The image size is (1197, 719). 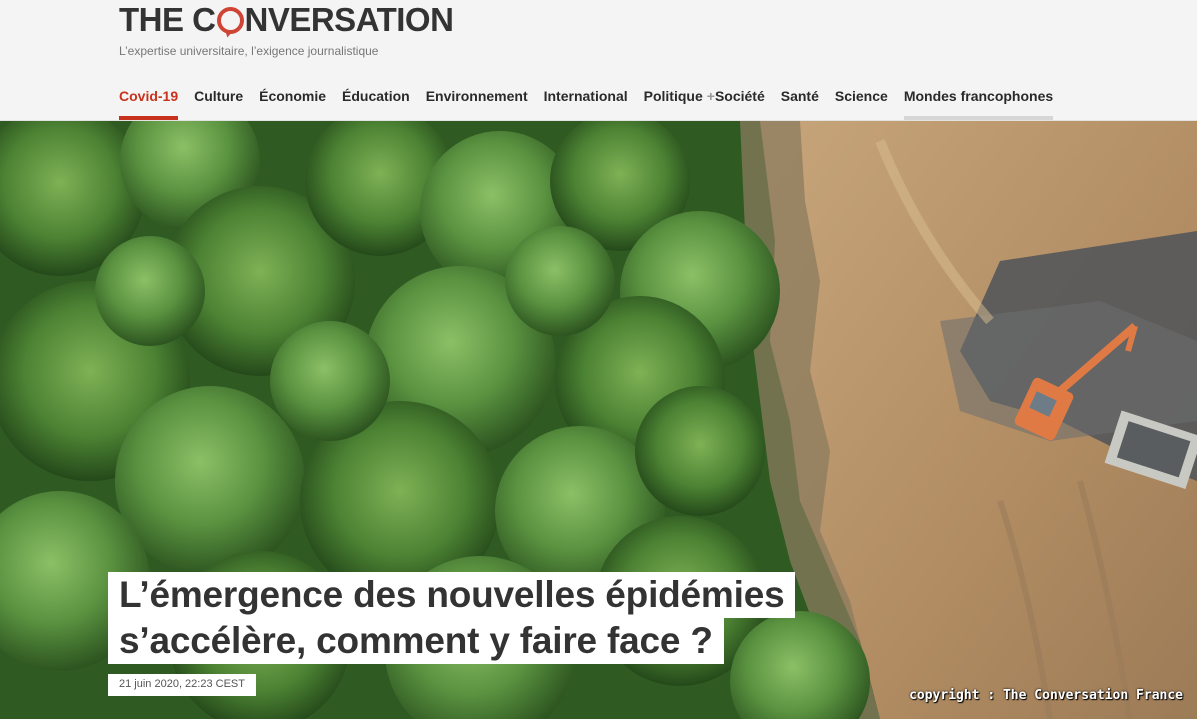 I want to click on site-logo: THE C NVERSATION, so click(x=286, y=20).